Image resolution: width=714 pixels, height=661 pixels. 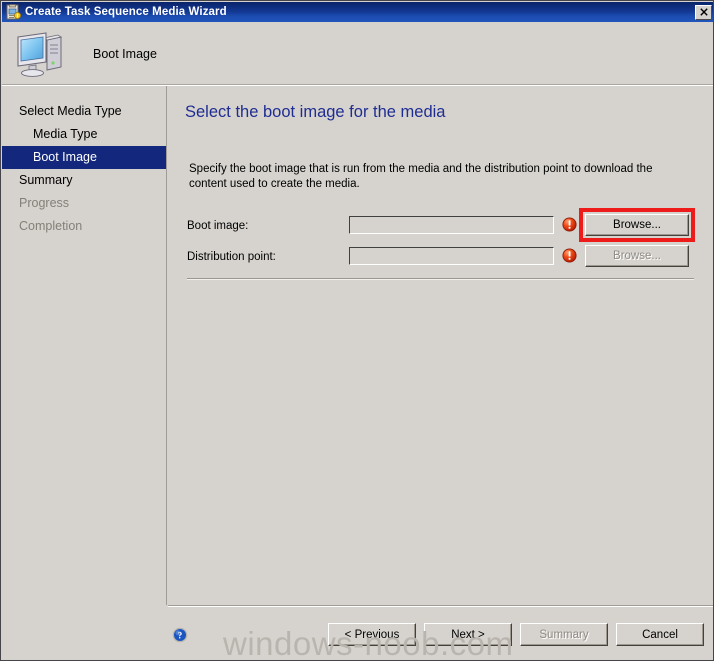 I want to click on boot-image-input, so click(x=451, y=225).